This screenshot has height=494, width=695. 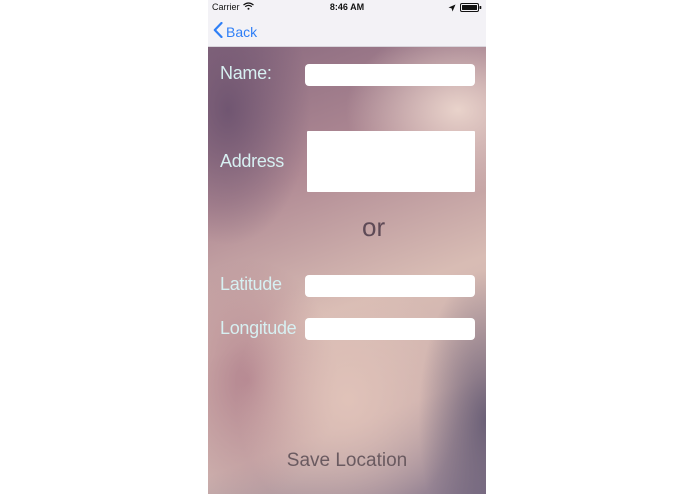 What do you see at coordinates (258, 328) in the screenshot?
I see `longitude-label: Longitude` at bounding box center [258, 328].